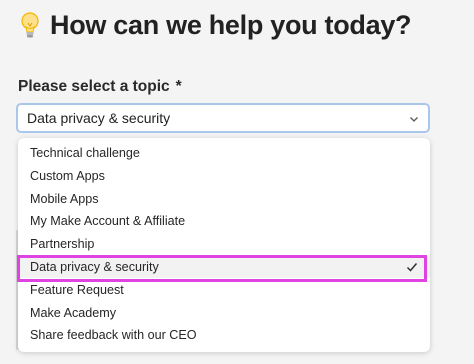 This screenshot has width=474, height=364. What do you see at coordinates (224, 199) in the screenshot?
I see `option-mobile-apps: Mobile Apps` at bounding box center [224, 199].